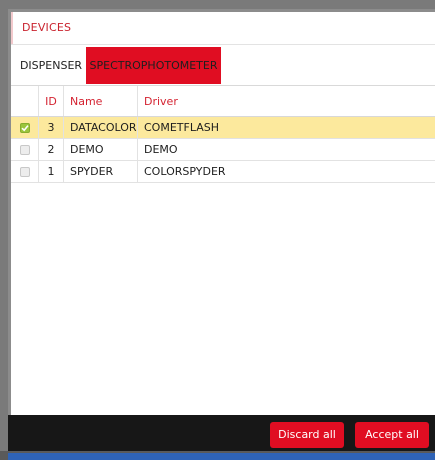  Describe the element at coordinates (185, 171) in the screenshot. I see `row-driver: COLORSPYDER` at that location.